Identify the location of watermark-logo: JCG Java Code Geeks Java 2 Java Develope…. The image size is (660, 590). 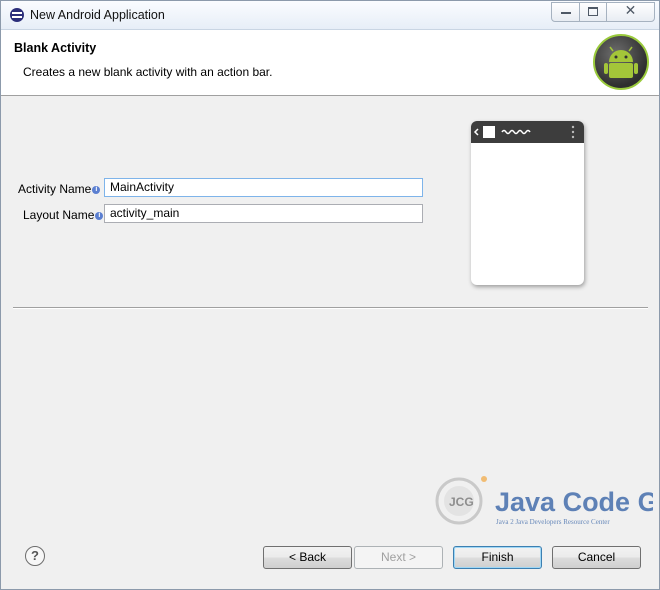
(546, 501).